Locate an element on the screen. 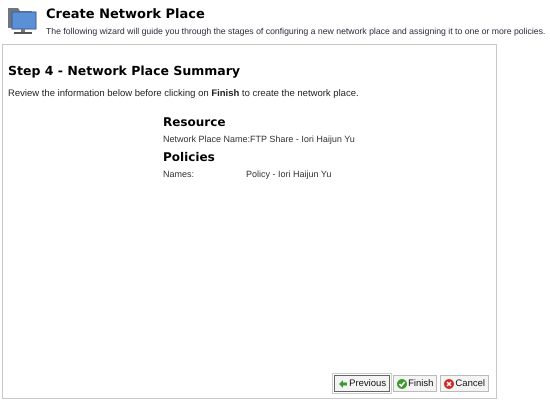  cancel-button: Cancel is located at coordinates (464, 383).